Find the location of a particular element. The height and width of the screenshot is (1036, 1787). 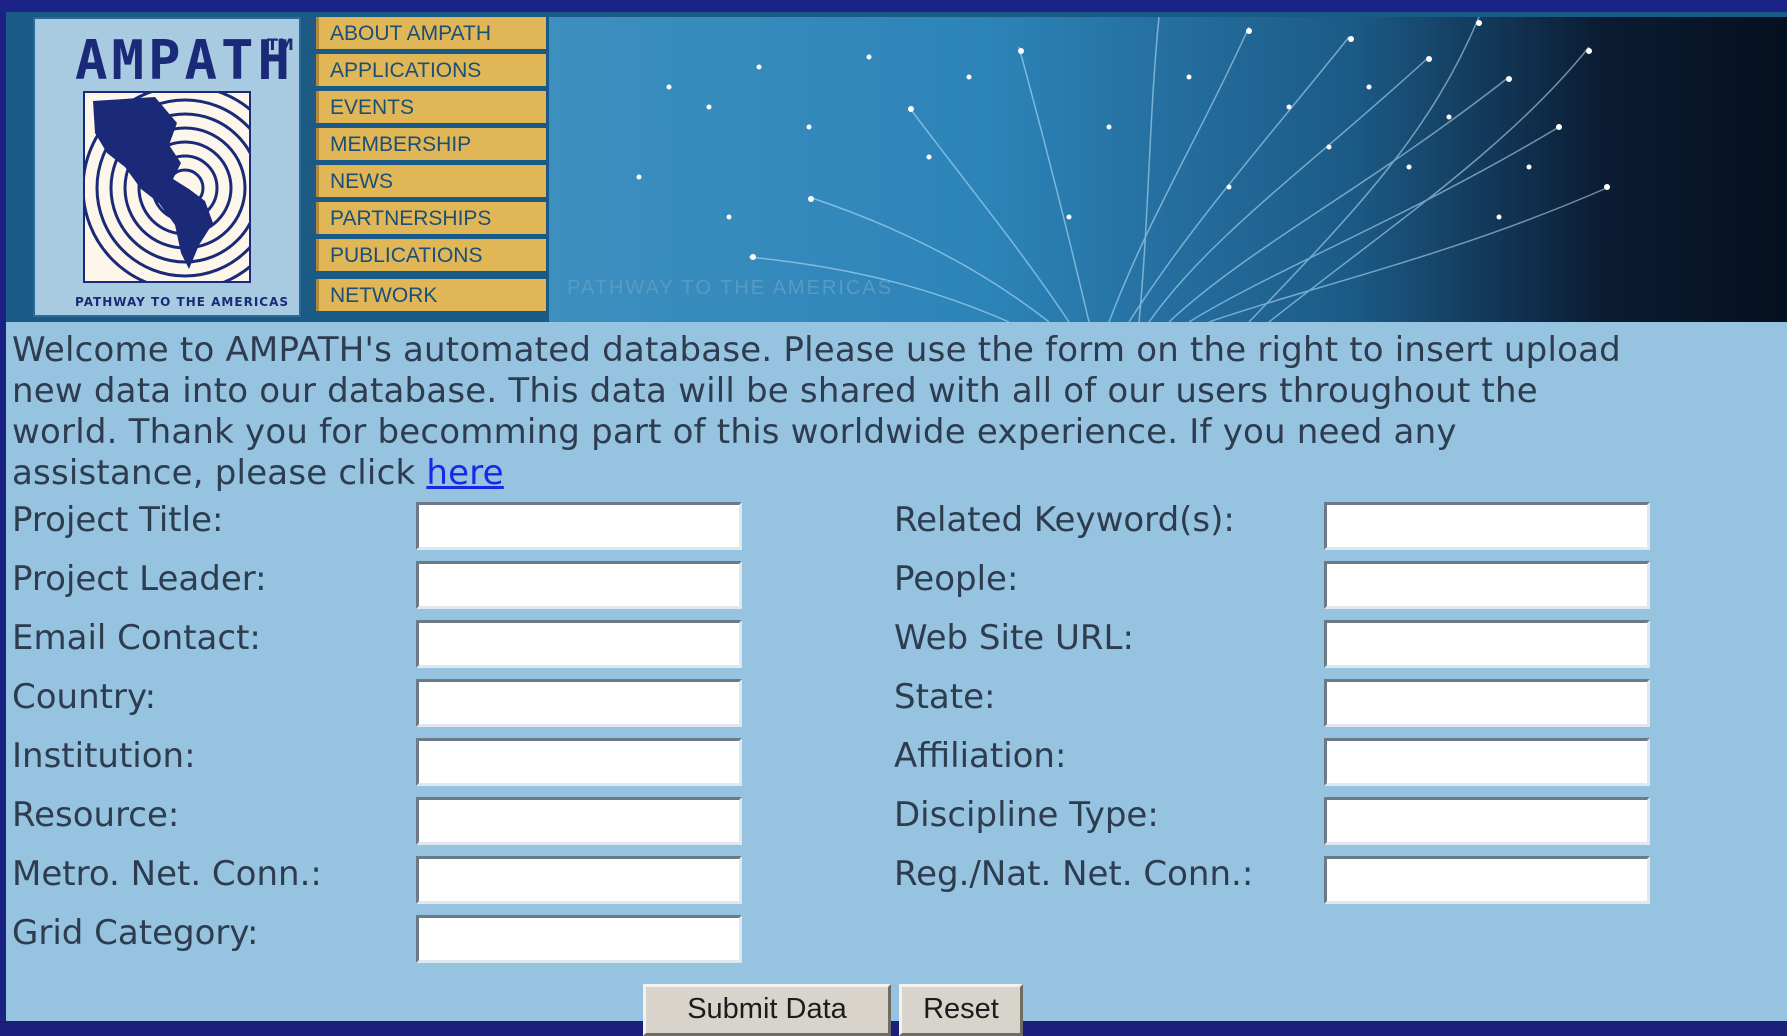

nav-item-membership: MEMBERSHIP is located at coordinates (426, 144).